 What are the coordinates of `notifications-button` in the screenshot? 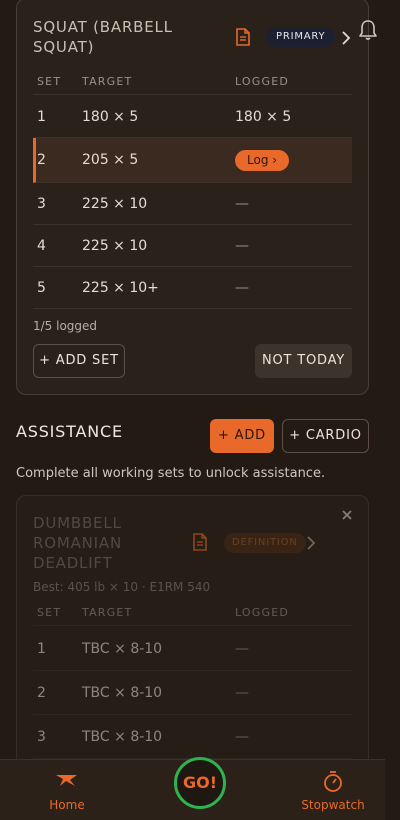 It's located at (368, 30).